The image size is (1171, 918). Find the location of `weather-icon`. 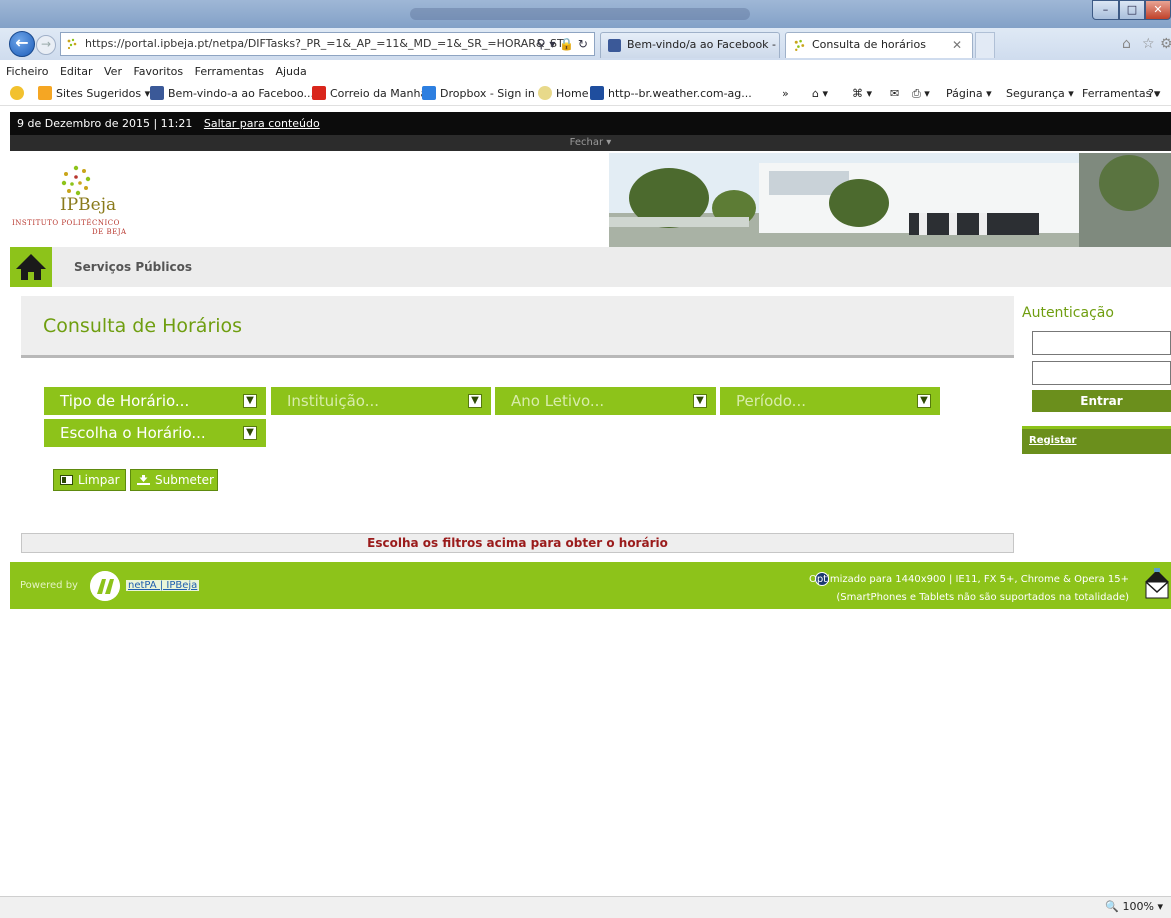

weather-icon is located at coordinates (597, 93).